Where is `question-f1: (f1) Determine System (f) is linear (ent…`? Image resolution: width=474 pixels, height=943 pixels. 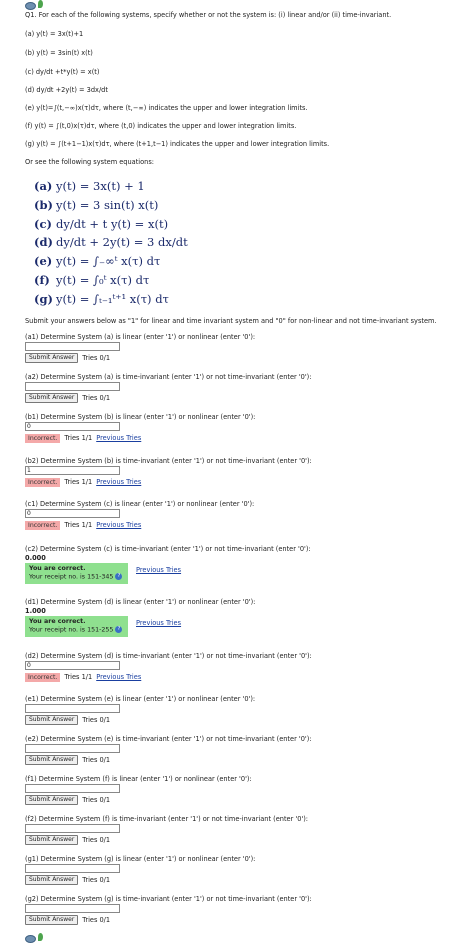
question-f1: (f1) Determine System (f) is linear (ent… is located at coordinates (138, 789).